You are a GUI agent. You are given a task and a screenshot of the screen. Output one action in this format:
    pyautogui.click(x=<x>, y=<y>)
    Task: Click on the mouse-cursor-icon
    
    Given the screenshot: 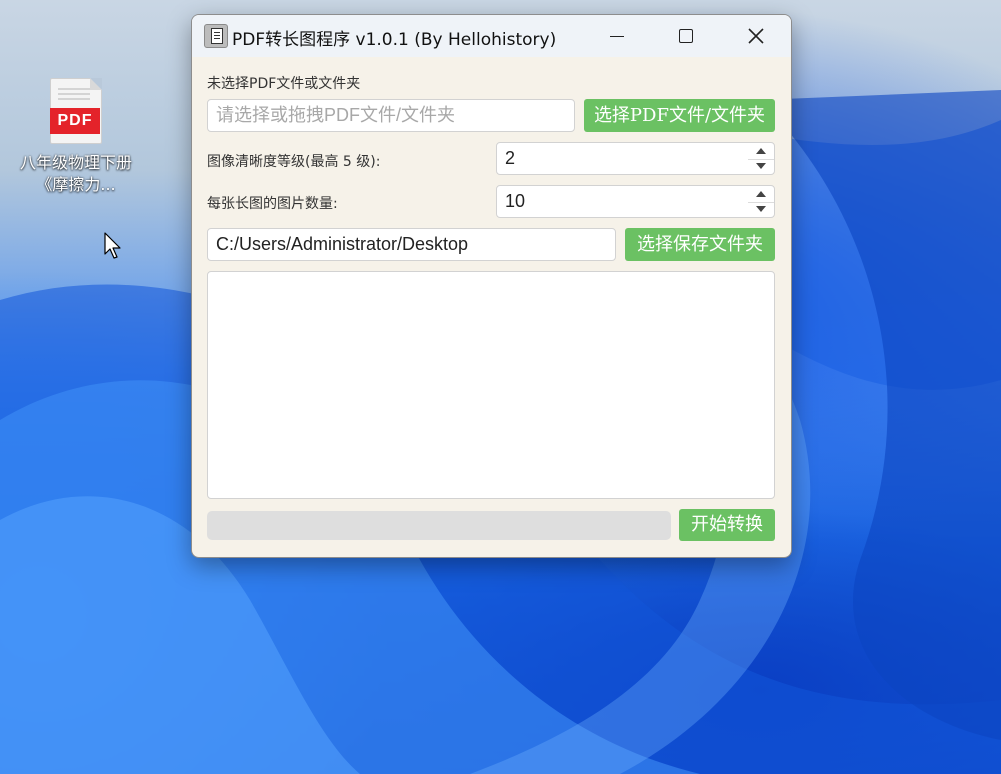 What is the action you would take?
    pyautogui.click(x=112, y=245)
    